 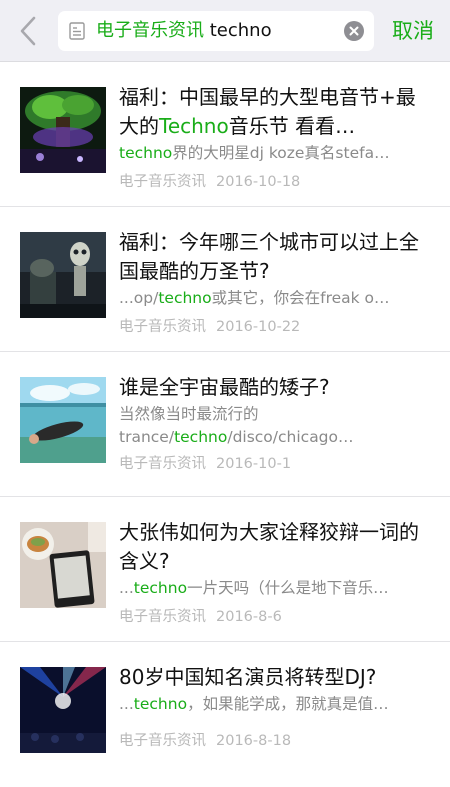 What do you see at coordinates (269, 546) in the screenshot?
I see `result-title: 大张伟如何为大家诠释狡辩一词的含义?` at bounding box center [269, 546].